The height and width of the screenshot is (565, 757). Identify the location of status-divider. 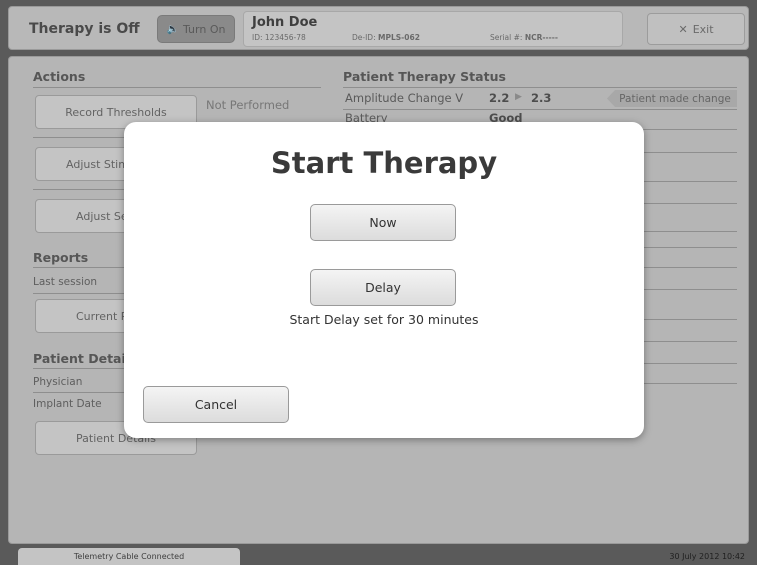
(540, 87).